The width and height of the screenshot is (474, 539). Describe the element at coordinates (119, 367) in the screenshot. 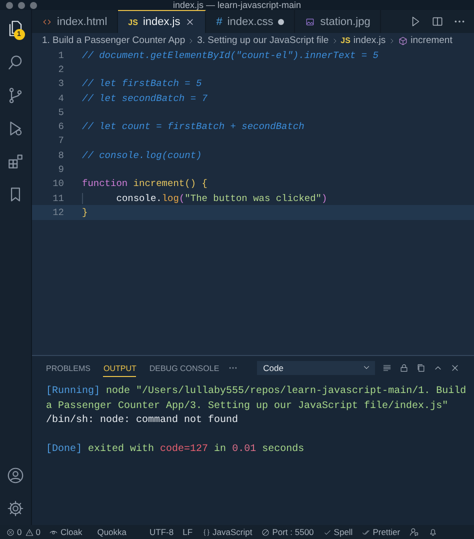

I see `panel-tab: OUTPUT` at that location.